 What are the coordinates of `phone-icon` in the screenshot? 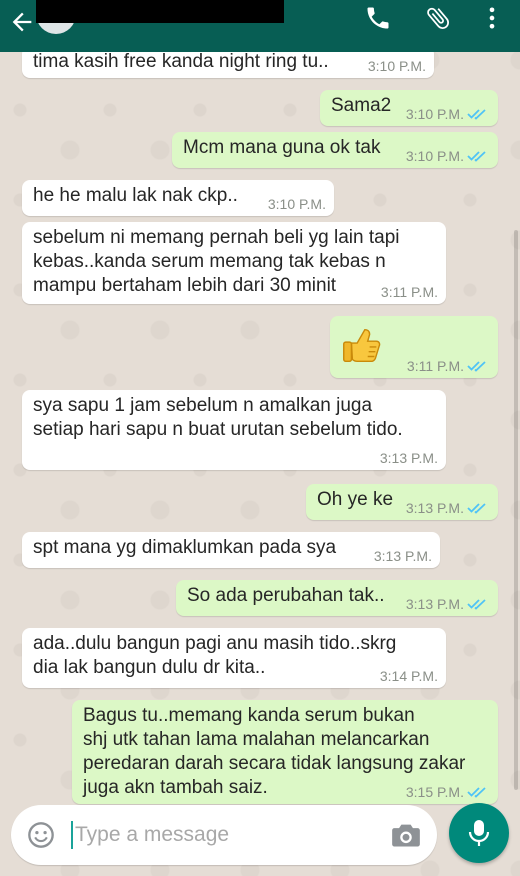 It's located at (378, 18).